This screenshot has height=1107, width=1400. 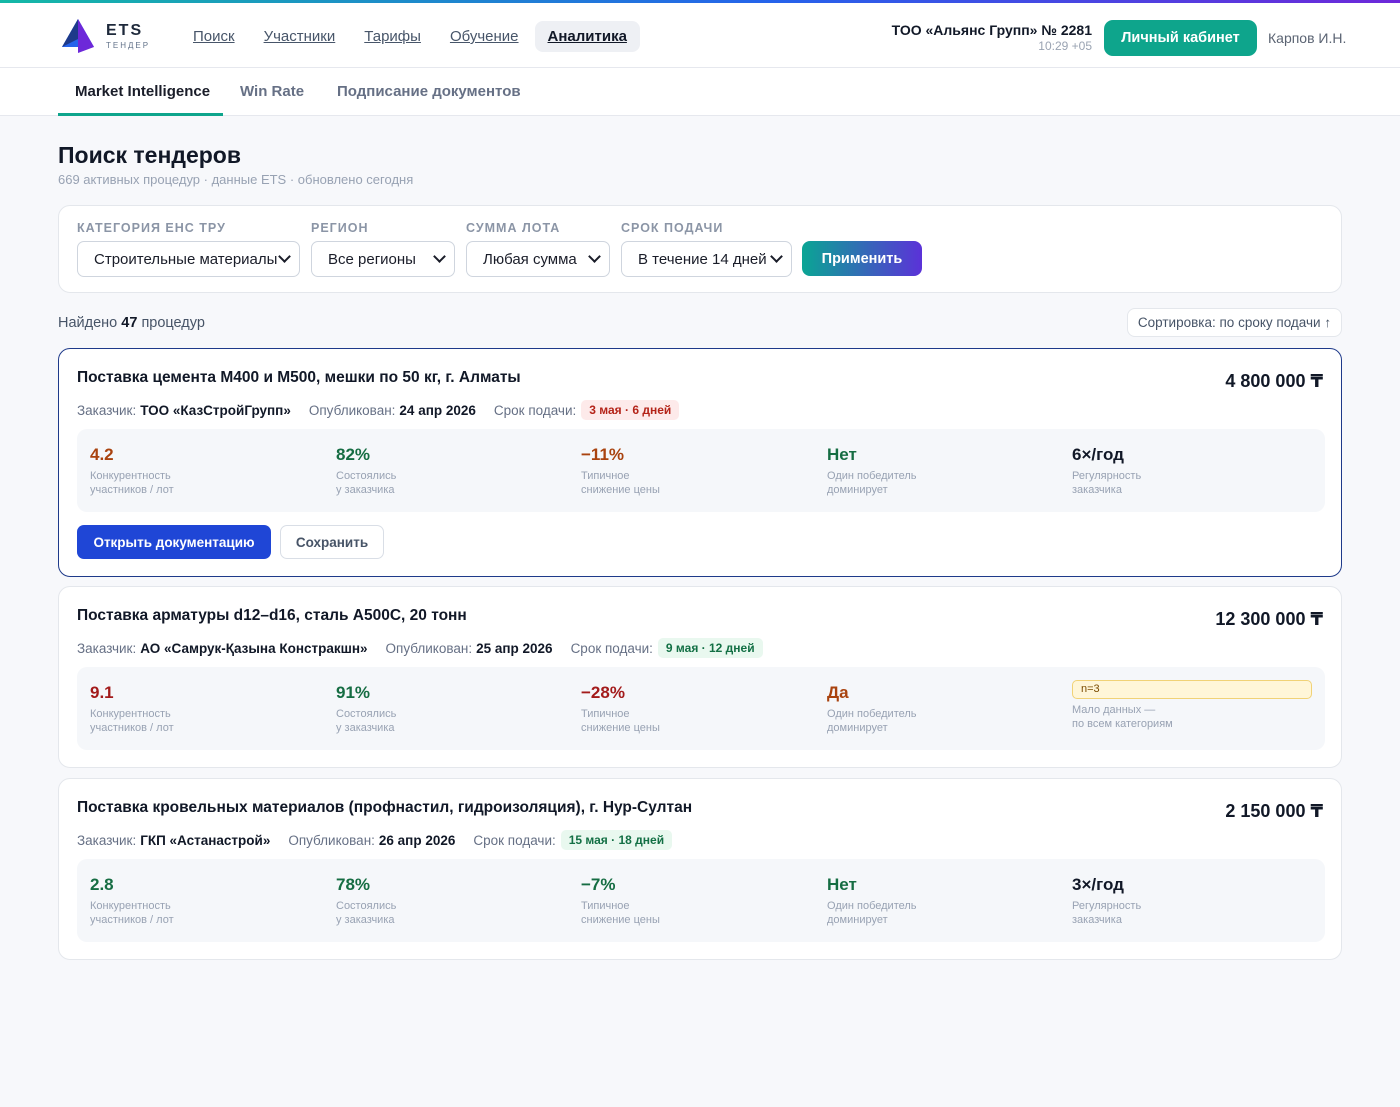 I want to click on stat-competition: 2.8 Конкурентность участников / лот, so click(x=132, y=901).